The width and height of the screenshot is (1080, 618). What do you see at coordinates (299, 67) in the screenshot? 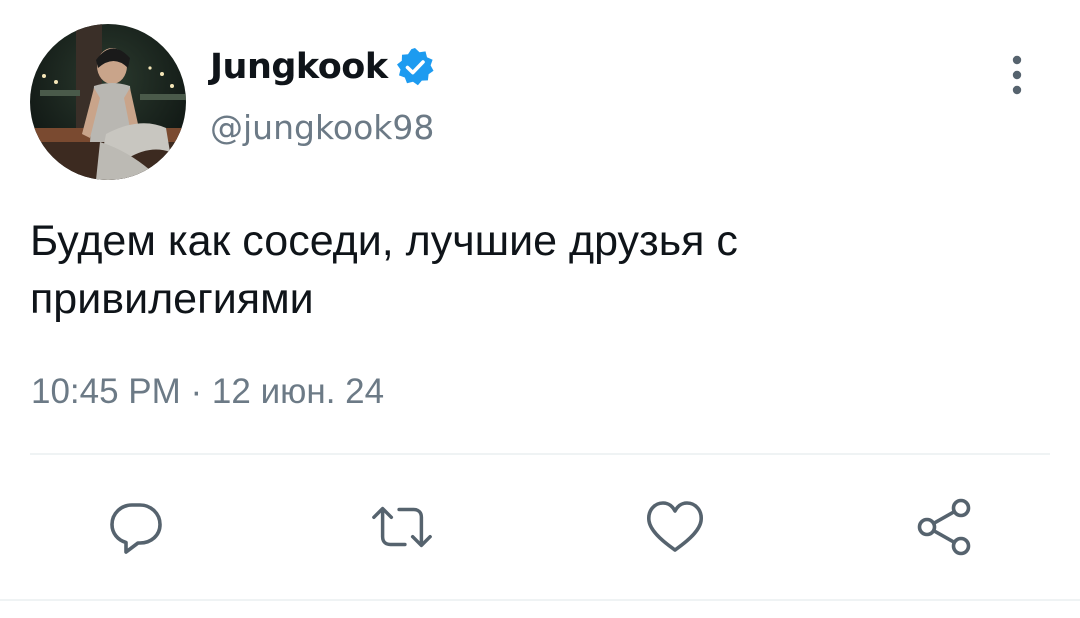
I see `display-name: Jungkook` at bounding box center [299, 67].